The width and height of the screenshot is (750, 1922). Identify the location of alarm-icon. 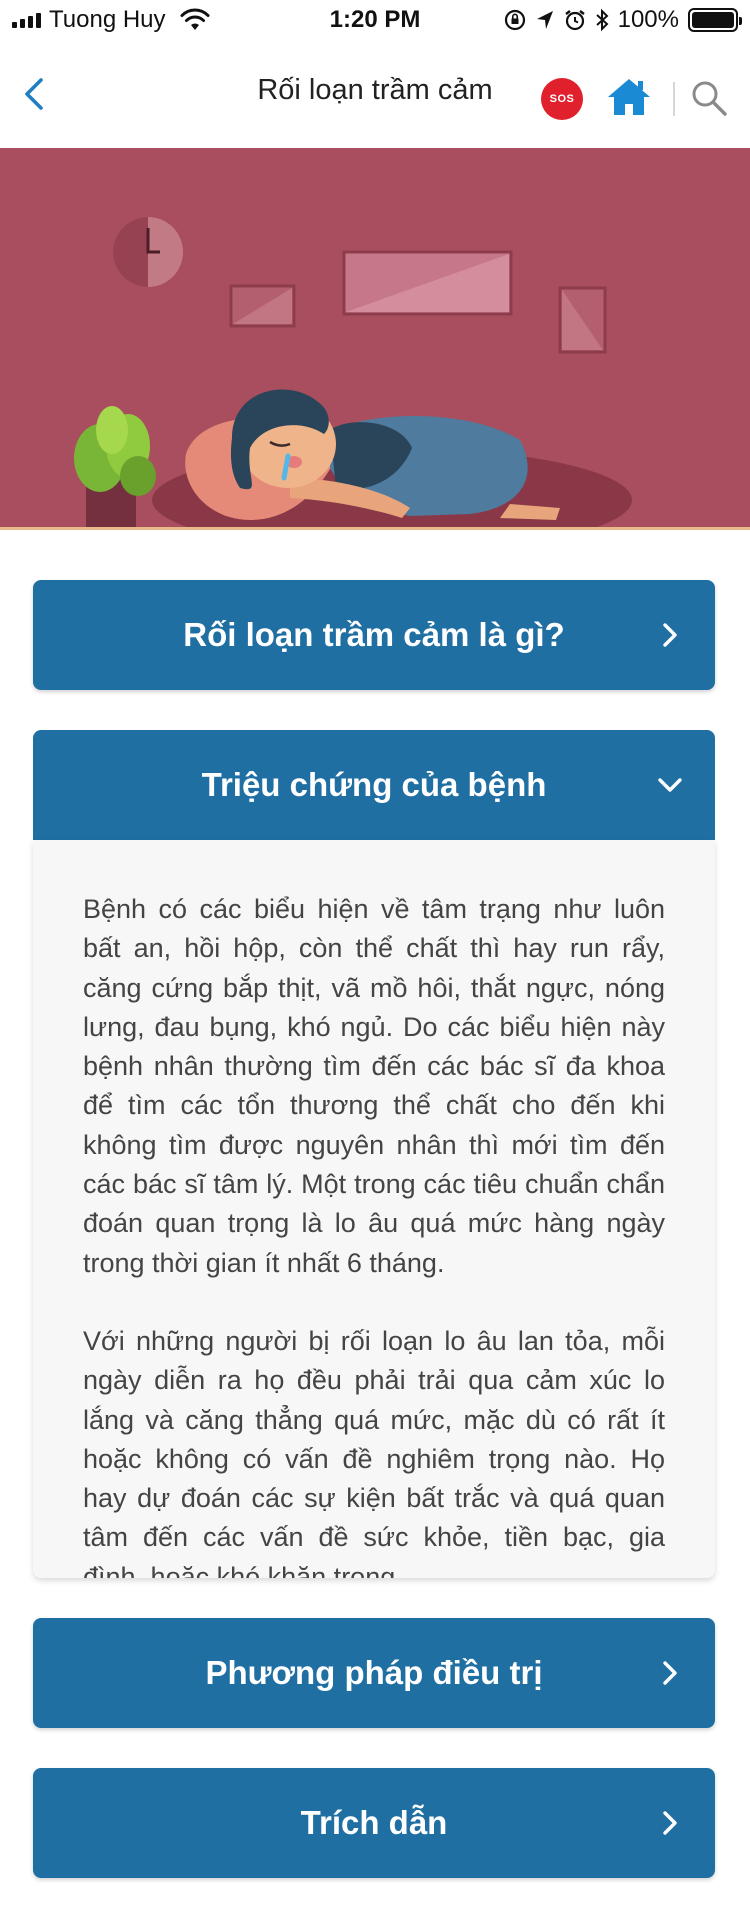
(574, 20).